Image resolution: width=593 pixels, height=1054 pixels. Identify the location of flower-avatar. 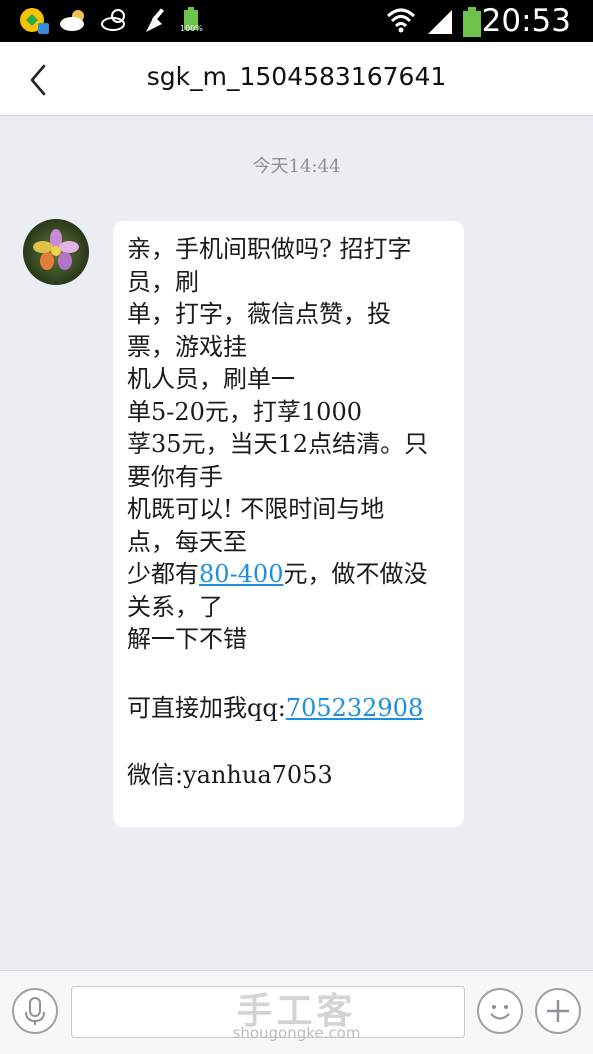
(56, 252).